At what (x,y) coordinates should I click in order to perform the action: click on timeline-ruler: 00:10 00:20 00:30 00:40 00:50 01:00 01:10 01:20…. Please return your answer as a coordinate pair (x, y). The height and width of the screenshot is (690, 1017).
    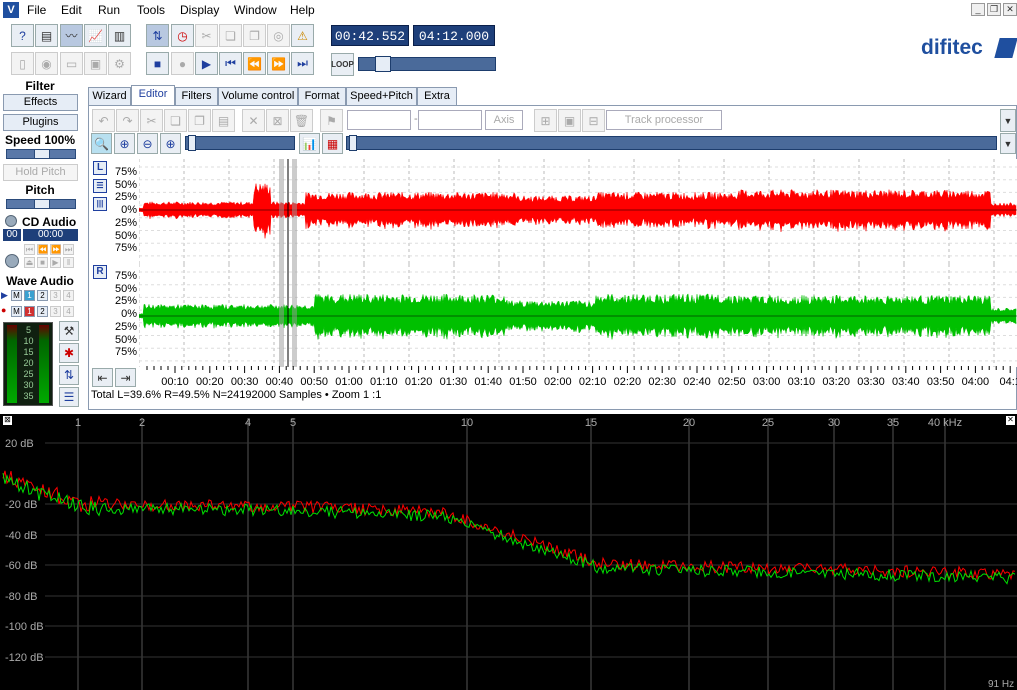
    Looking at the image, I should click on (578, 377).